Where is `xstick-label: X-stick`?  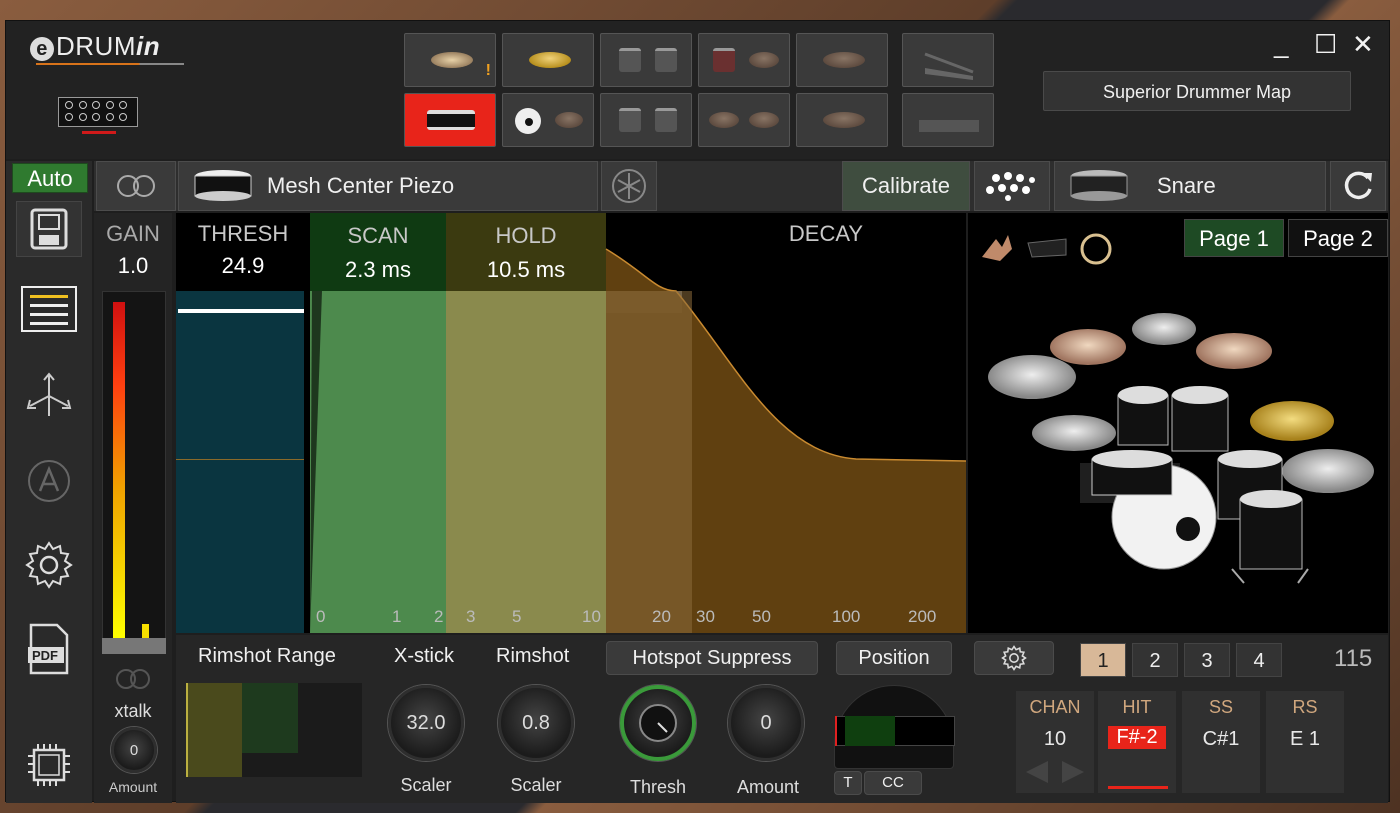
xstick-label: X-stick is located at coordinates (424, 656).